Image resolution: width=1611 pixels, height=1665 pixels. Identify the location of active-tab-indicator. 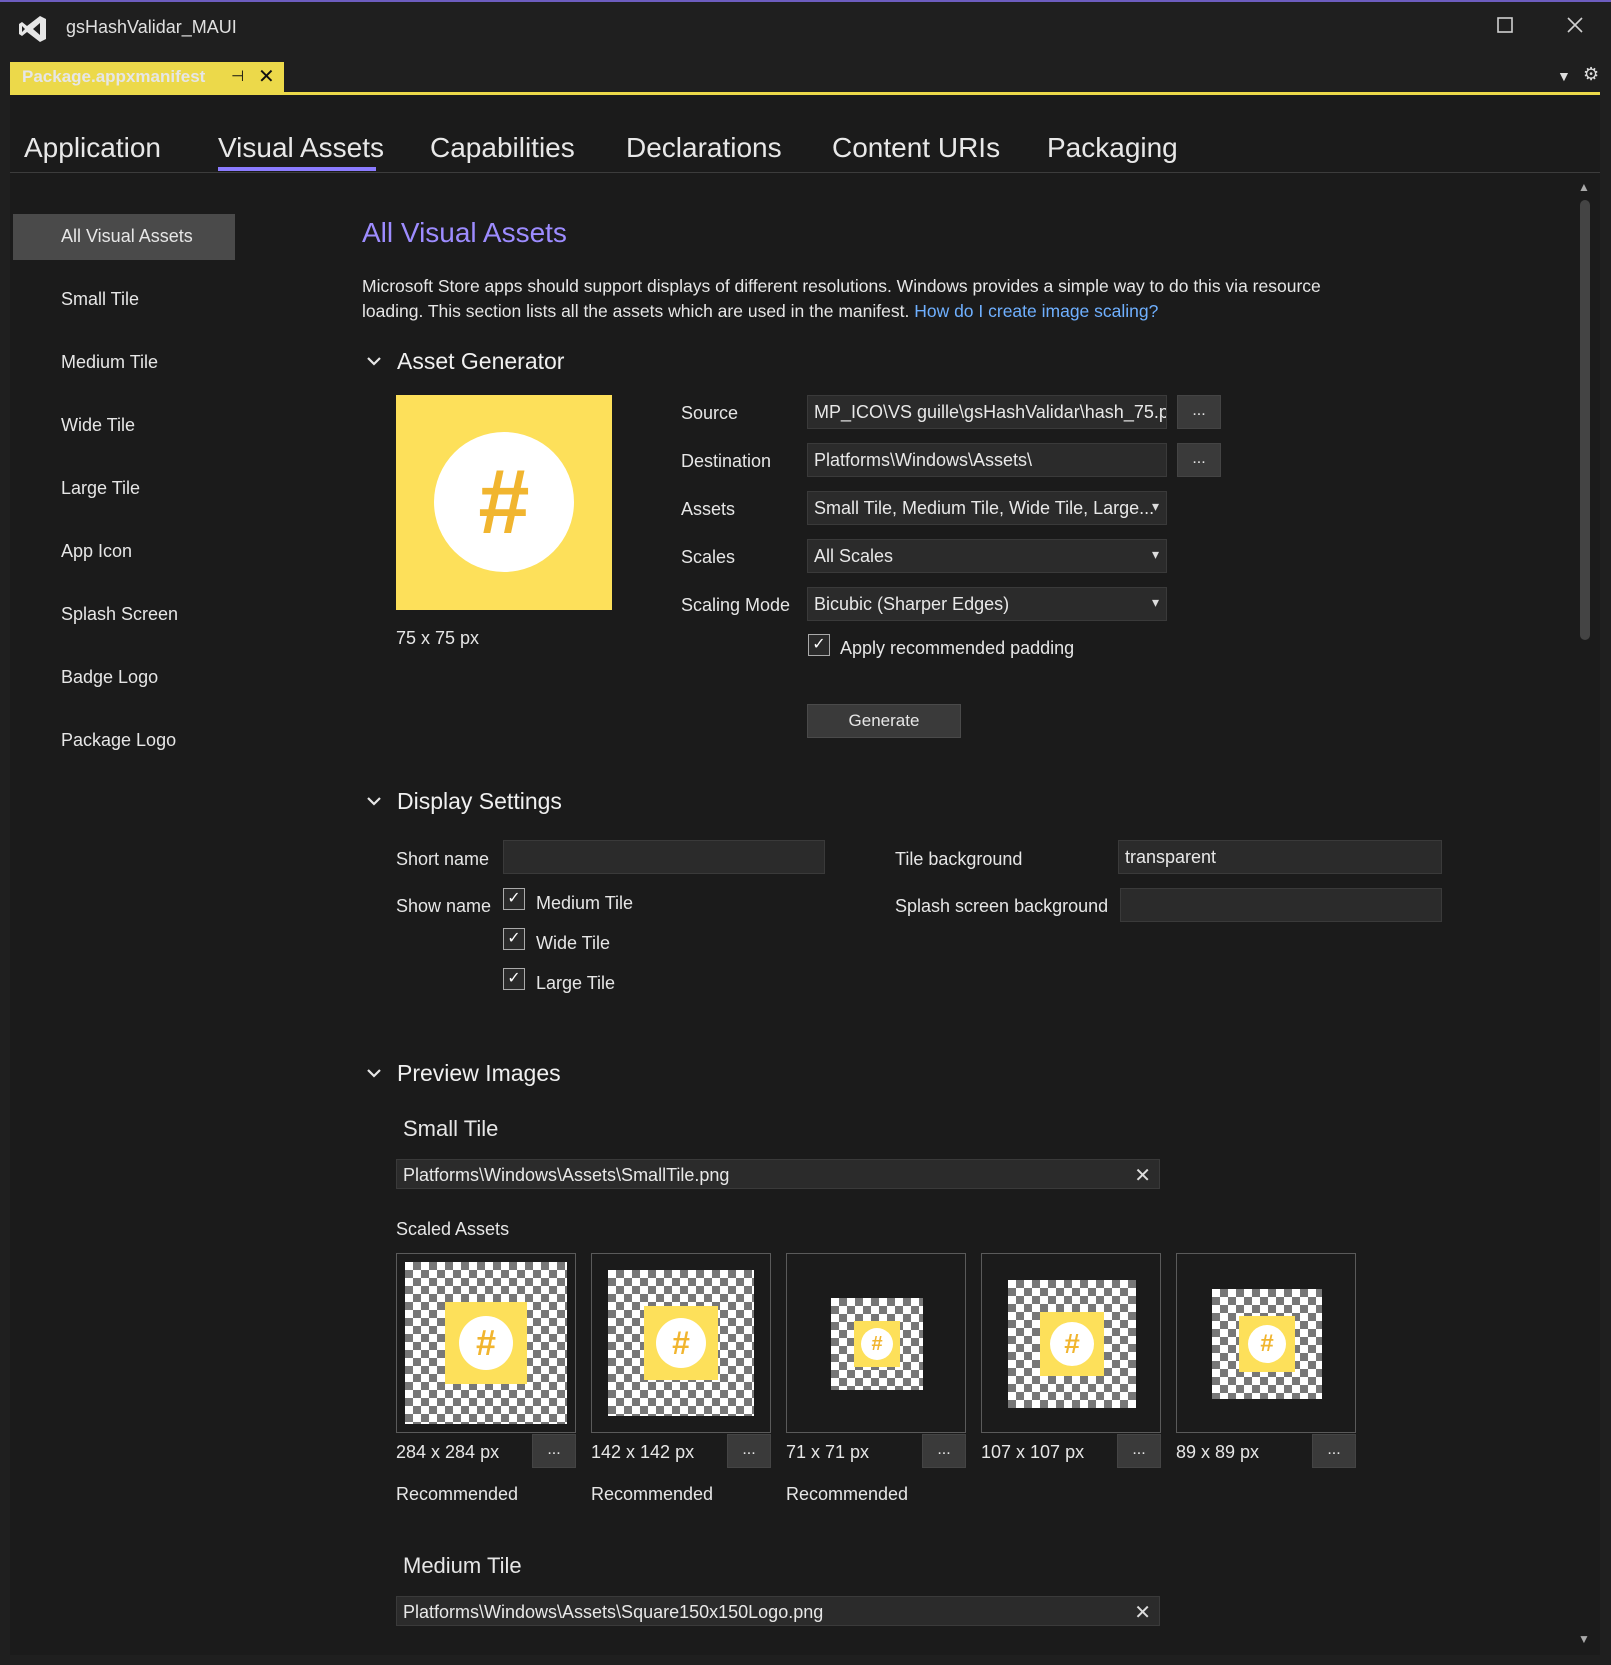
(297, 169).